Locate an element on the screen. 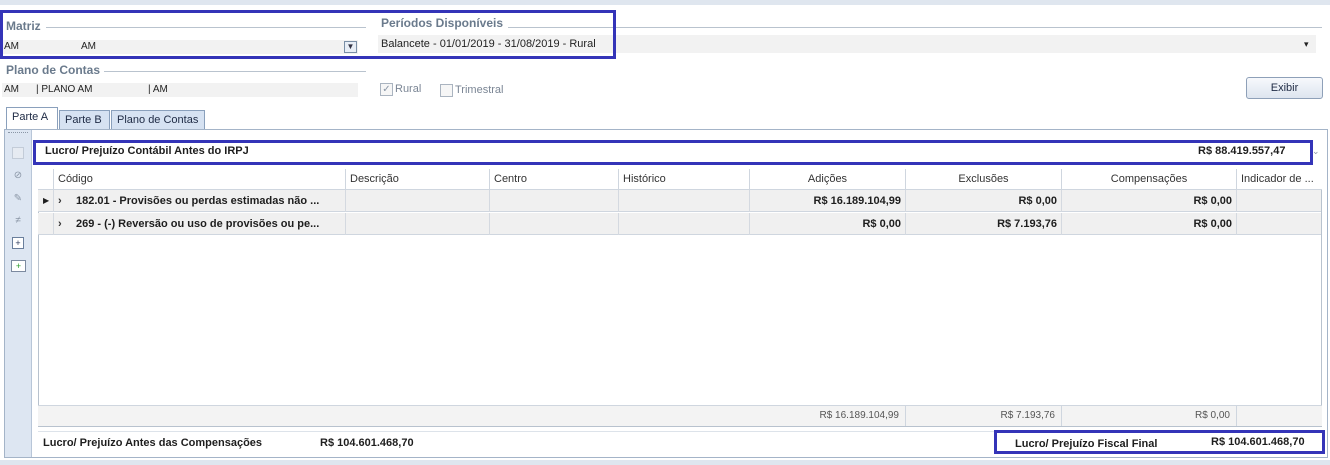 The width and height of the screenshot is (1330, 465). row-selector is located at coordinates (46, 224).